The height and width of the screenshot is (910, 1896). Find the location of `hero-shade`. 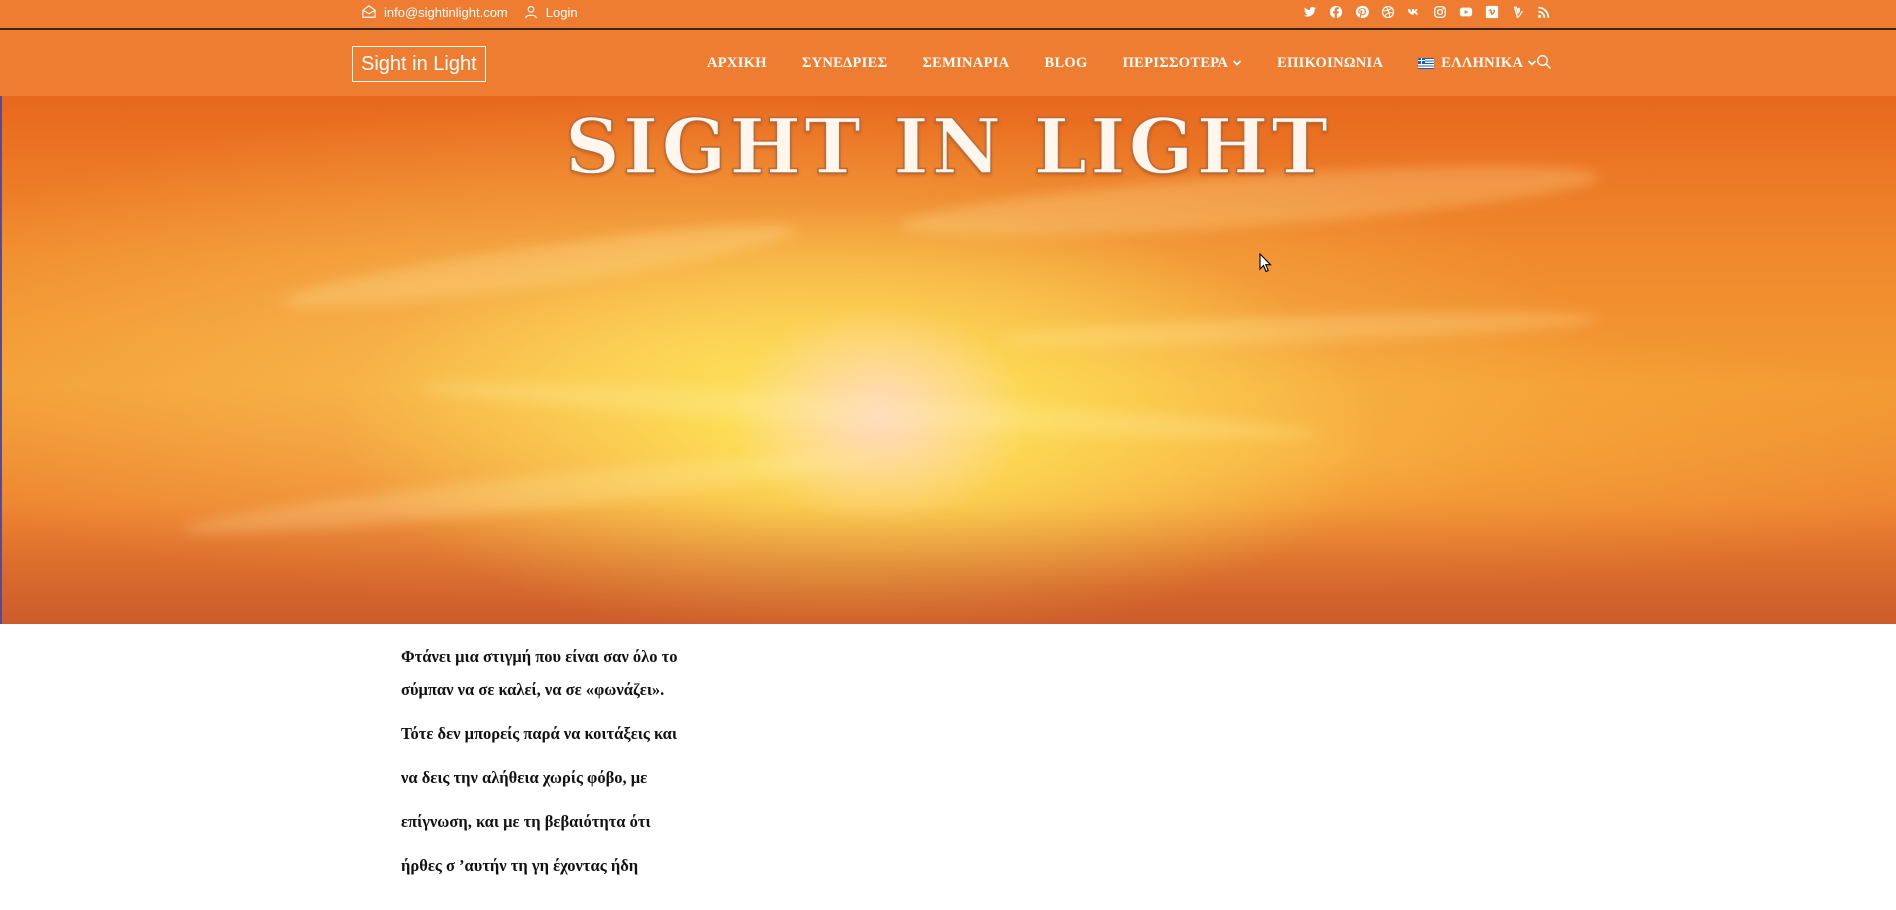

hero-shade is located at coordinates (948, 564).